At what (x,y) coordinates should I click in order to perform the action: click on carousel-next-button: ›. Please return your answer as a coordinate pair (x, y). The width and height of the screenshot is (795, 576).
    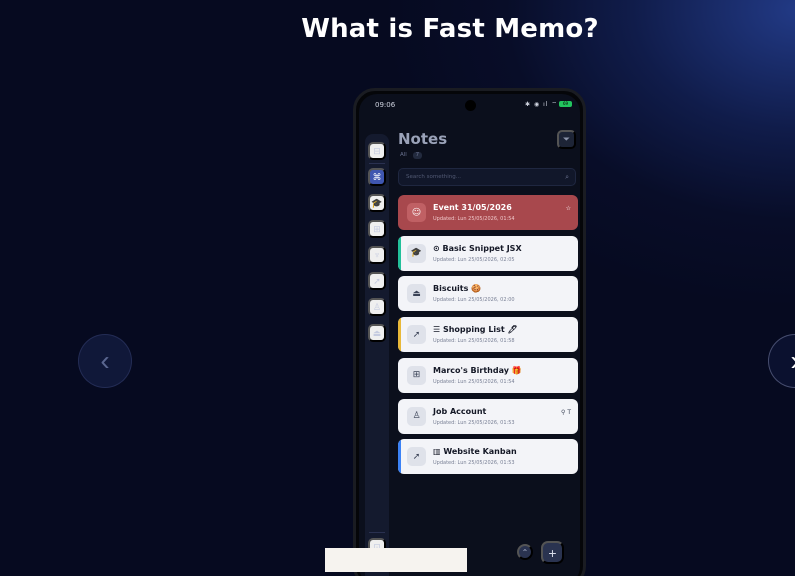
    Looking at the image, I should click on (781, 361).